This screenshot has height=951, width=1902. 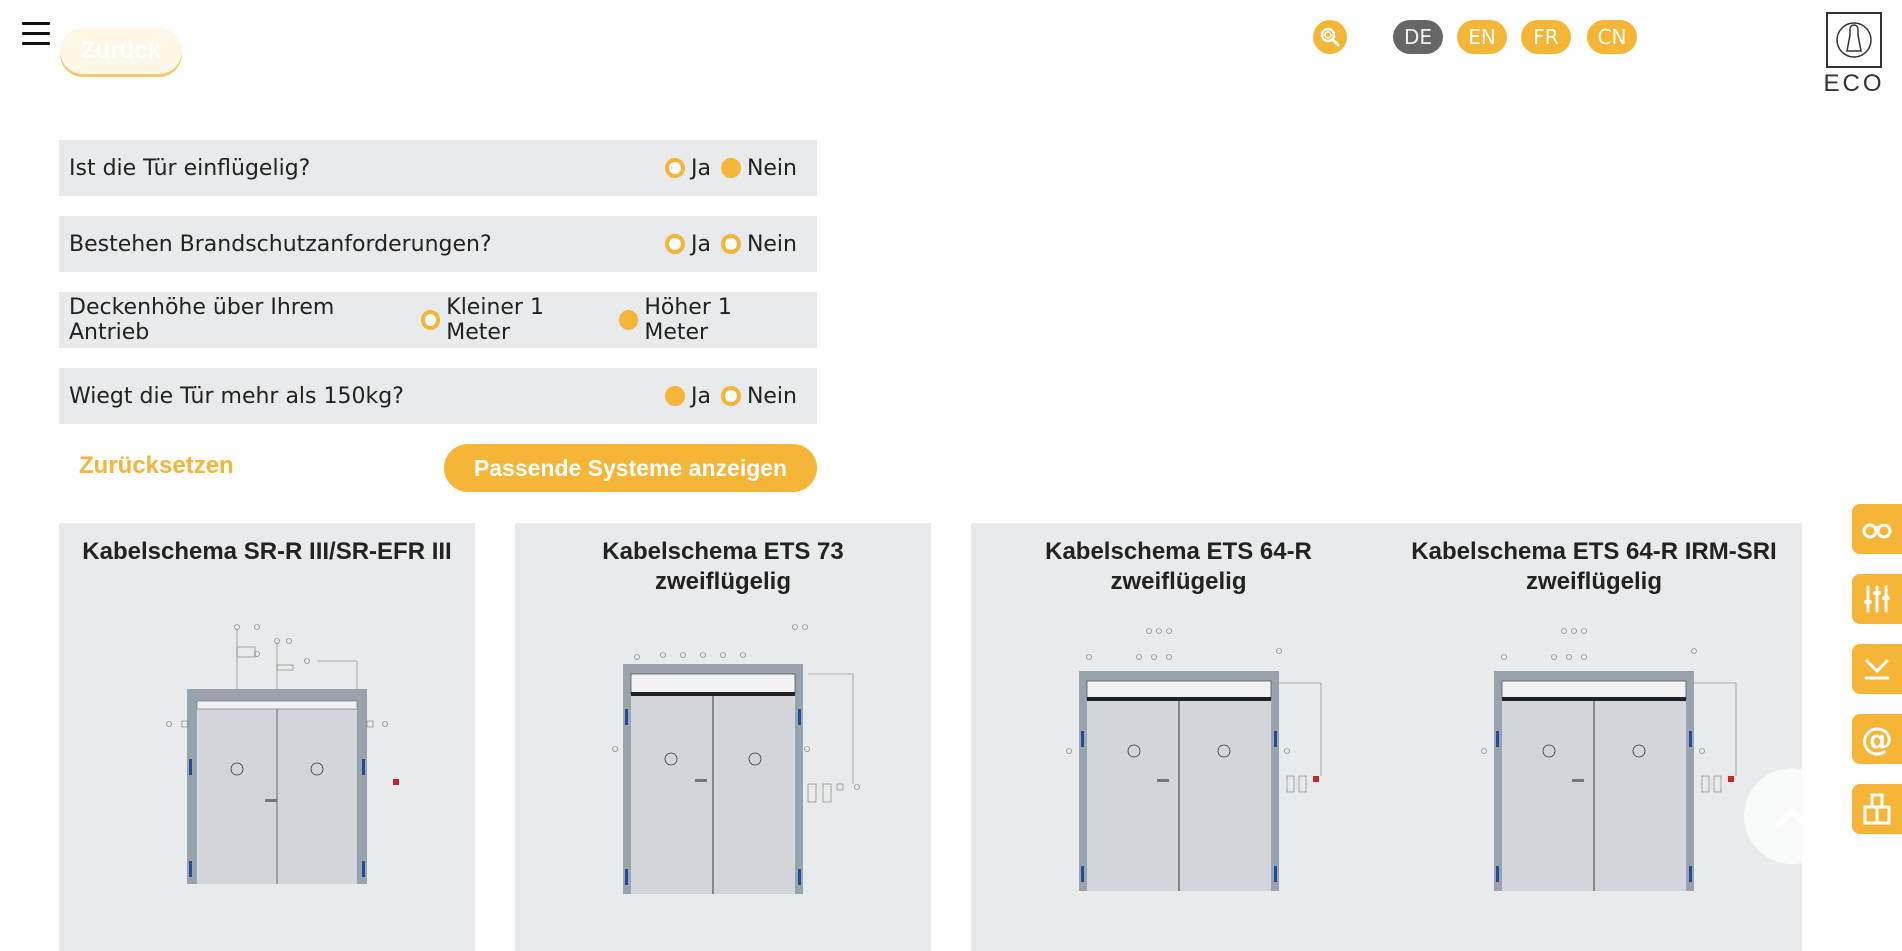 I want to click on option-label: Höher 1 Meter, so click(x=688, y=320).